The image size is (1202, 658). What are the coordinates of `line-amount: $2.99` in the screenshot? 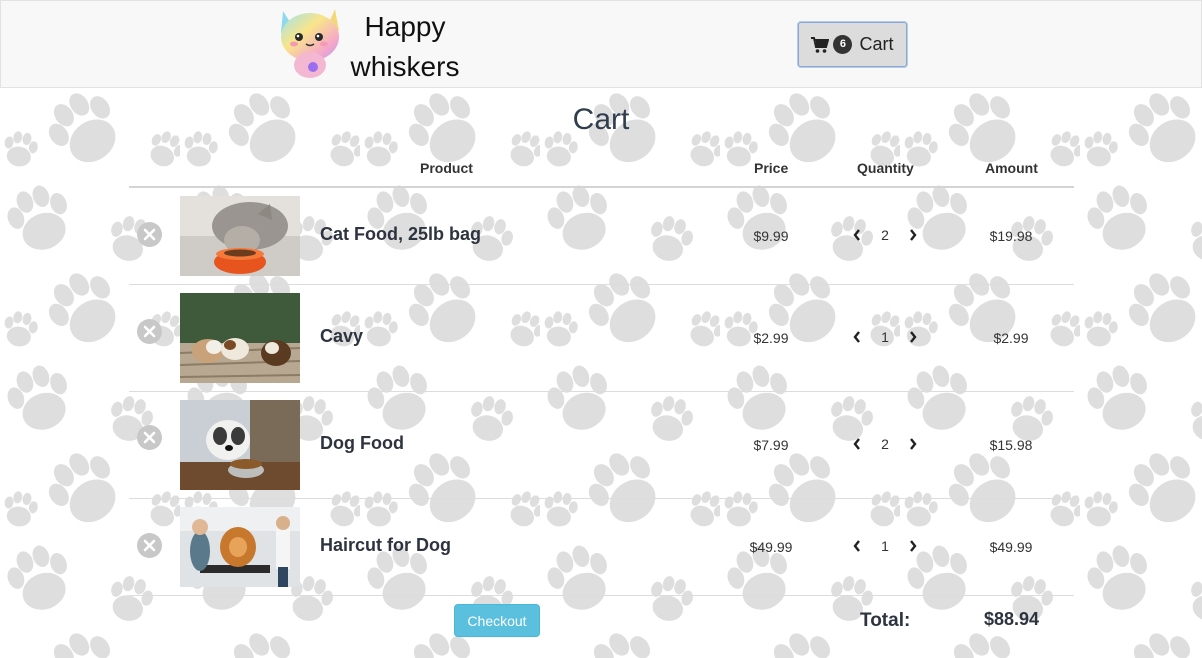 It's located at (1011, 338).